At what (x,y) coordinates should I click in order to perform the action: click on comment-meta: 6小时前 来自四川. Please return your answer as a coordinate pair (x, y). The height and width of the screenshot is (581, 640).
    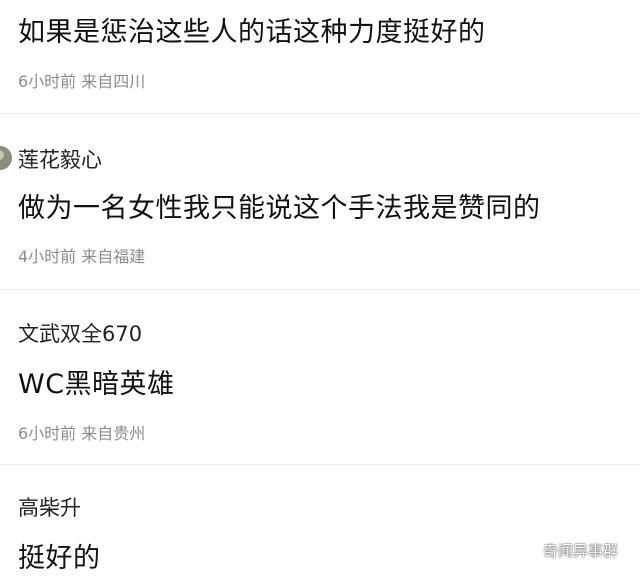
    Looking at the image, I should click on (82, 81).